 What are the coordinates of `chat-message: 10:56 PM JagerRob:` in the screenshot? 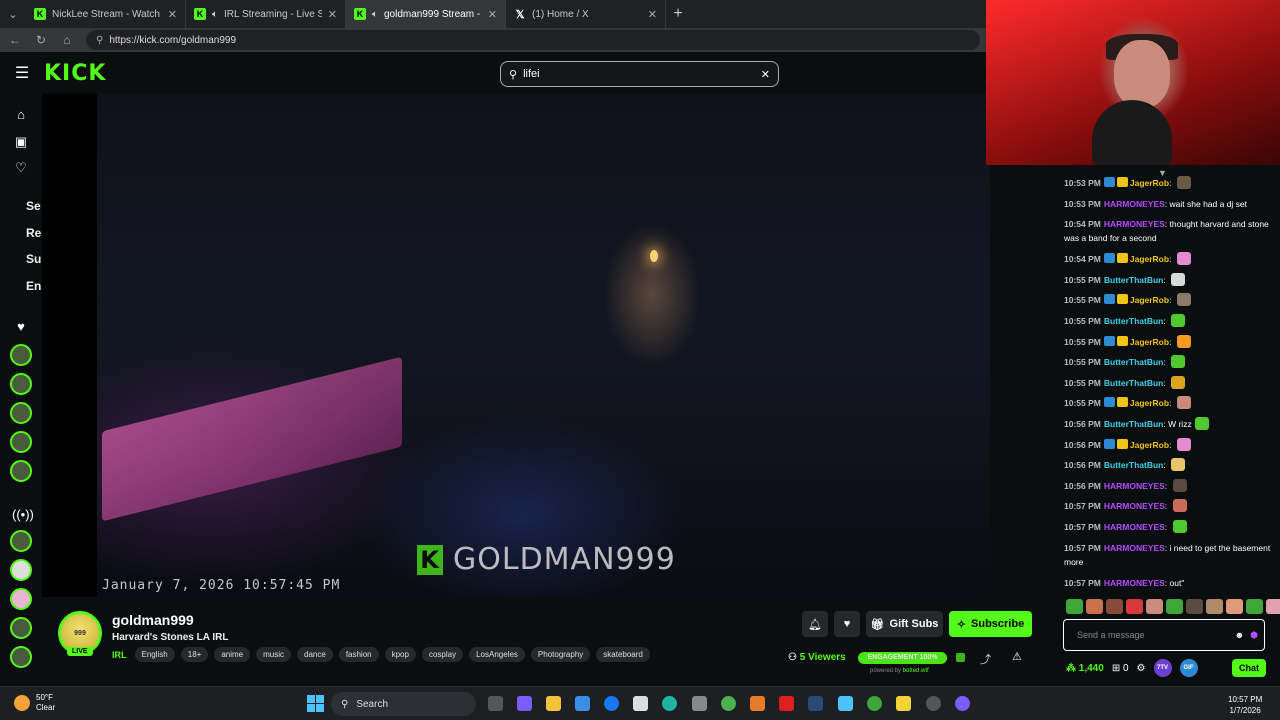 It's located at (1168, 444).